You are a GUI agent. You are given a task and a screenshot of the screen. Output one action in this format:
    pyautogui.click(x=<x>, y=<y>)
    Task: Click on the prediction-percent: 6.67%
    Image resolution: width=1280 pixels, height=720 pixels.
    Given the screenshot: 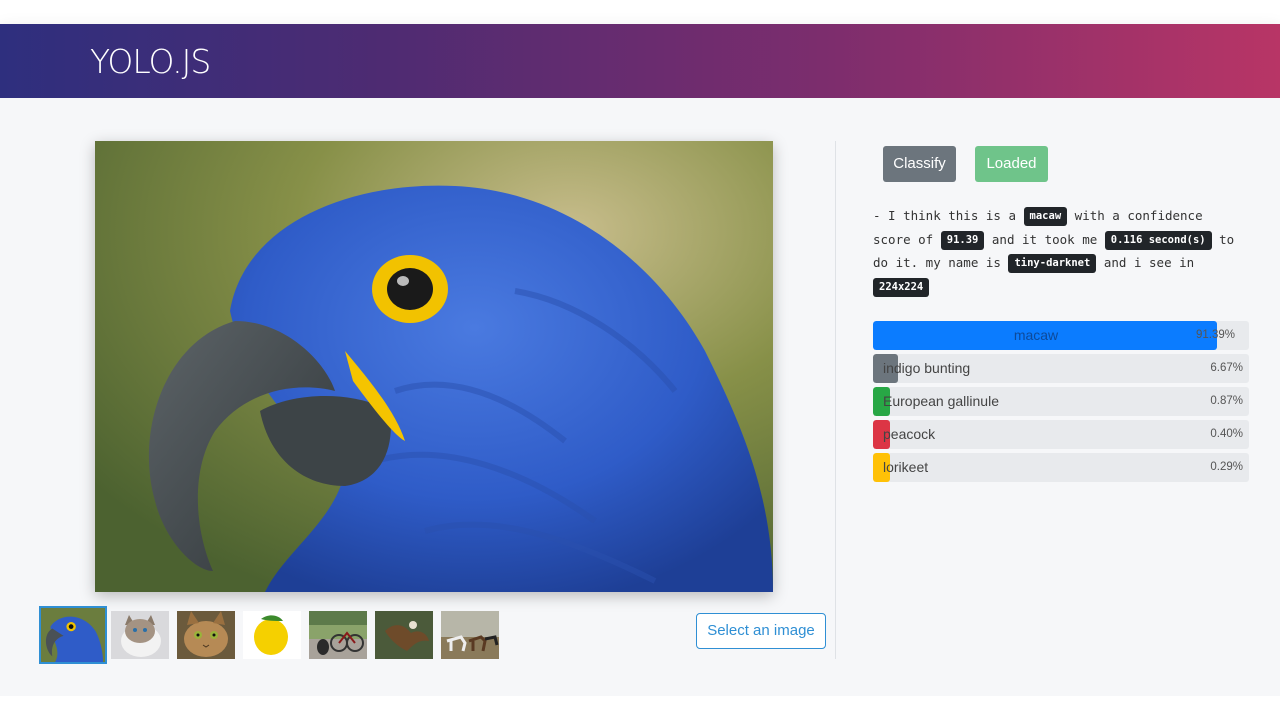 What is the action you would take?
    pyautogui.click(x=1226, y=368)
    